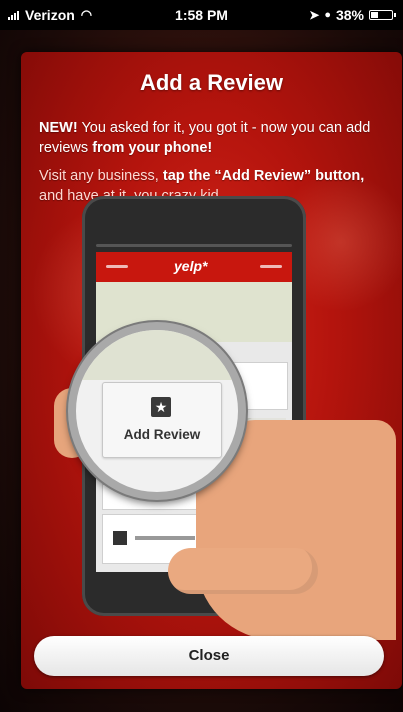  What do you see at coordinates (152, 148) in the screenshot?
I see `intro-bold: from your phone!` at bounding box center [152, 148].